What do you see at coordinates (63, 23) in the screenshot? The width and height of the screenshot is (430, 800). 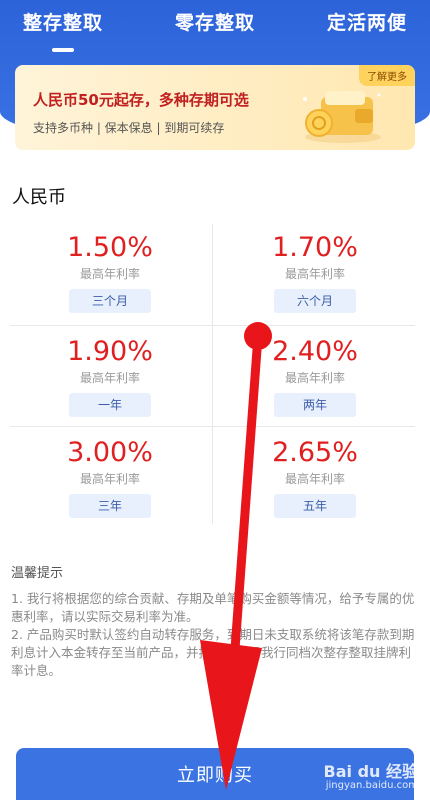 I see `tab-label: 整存整取` at bounding box center [63, 23].